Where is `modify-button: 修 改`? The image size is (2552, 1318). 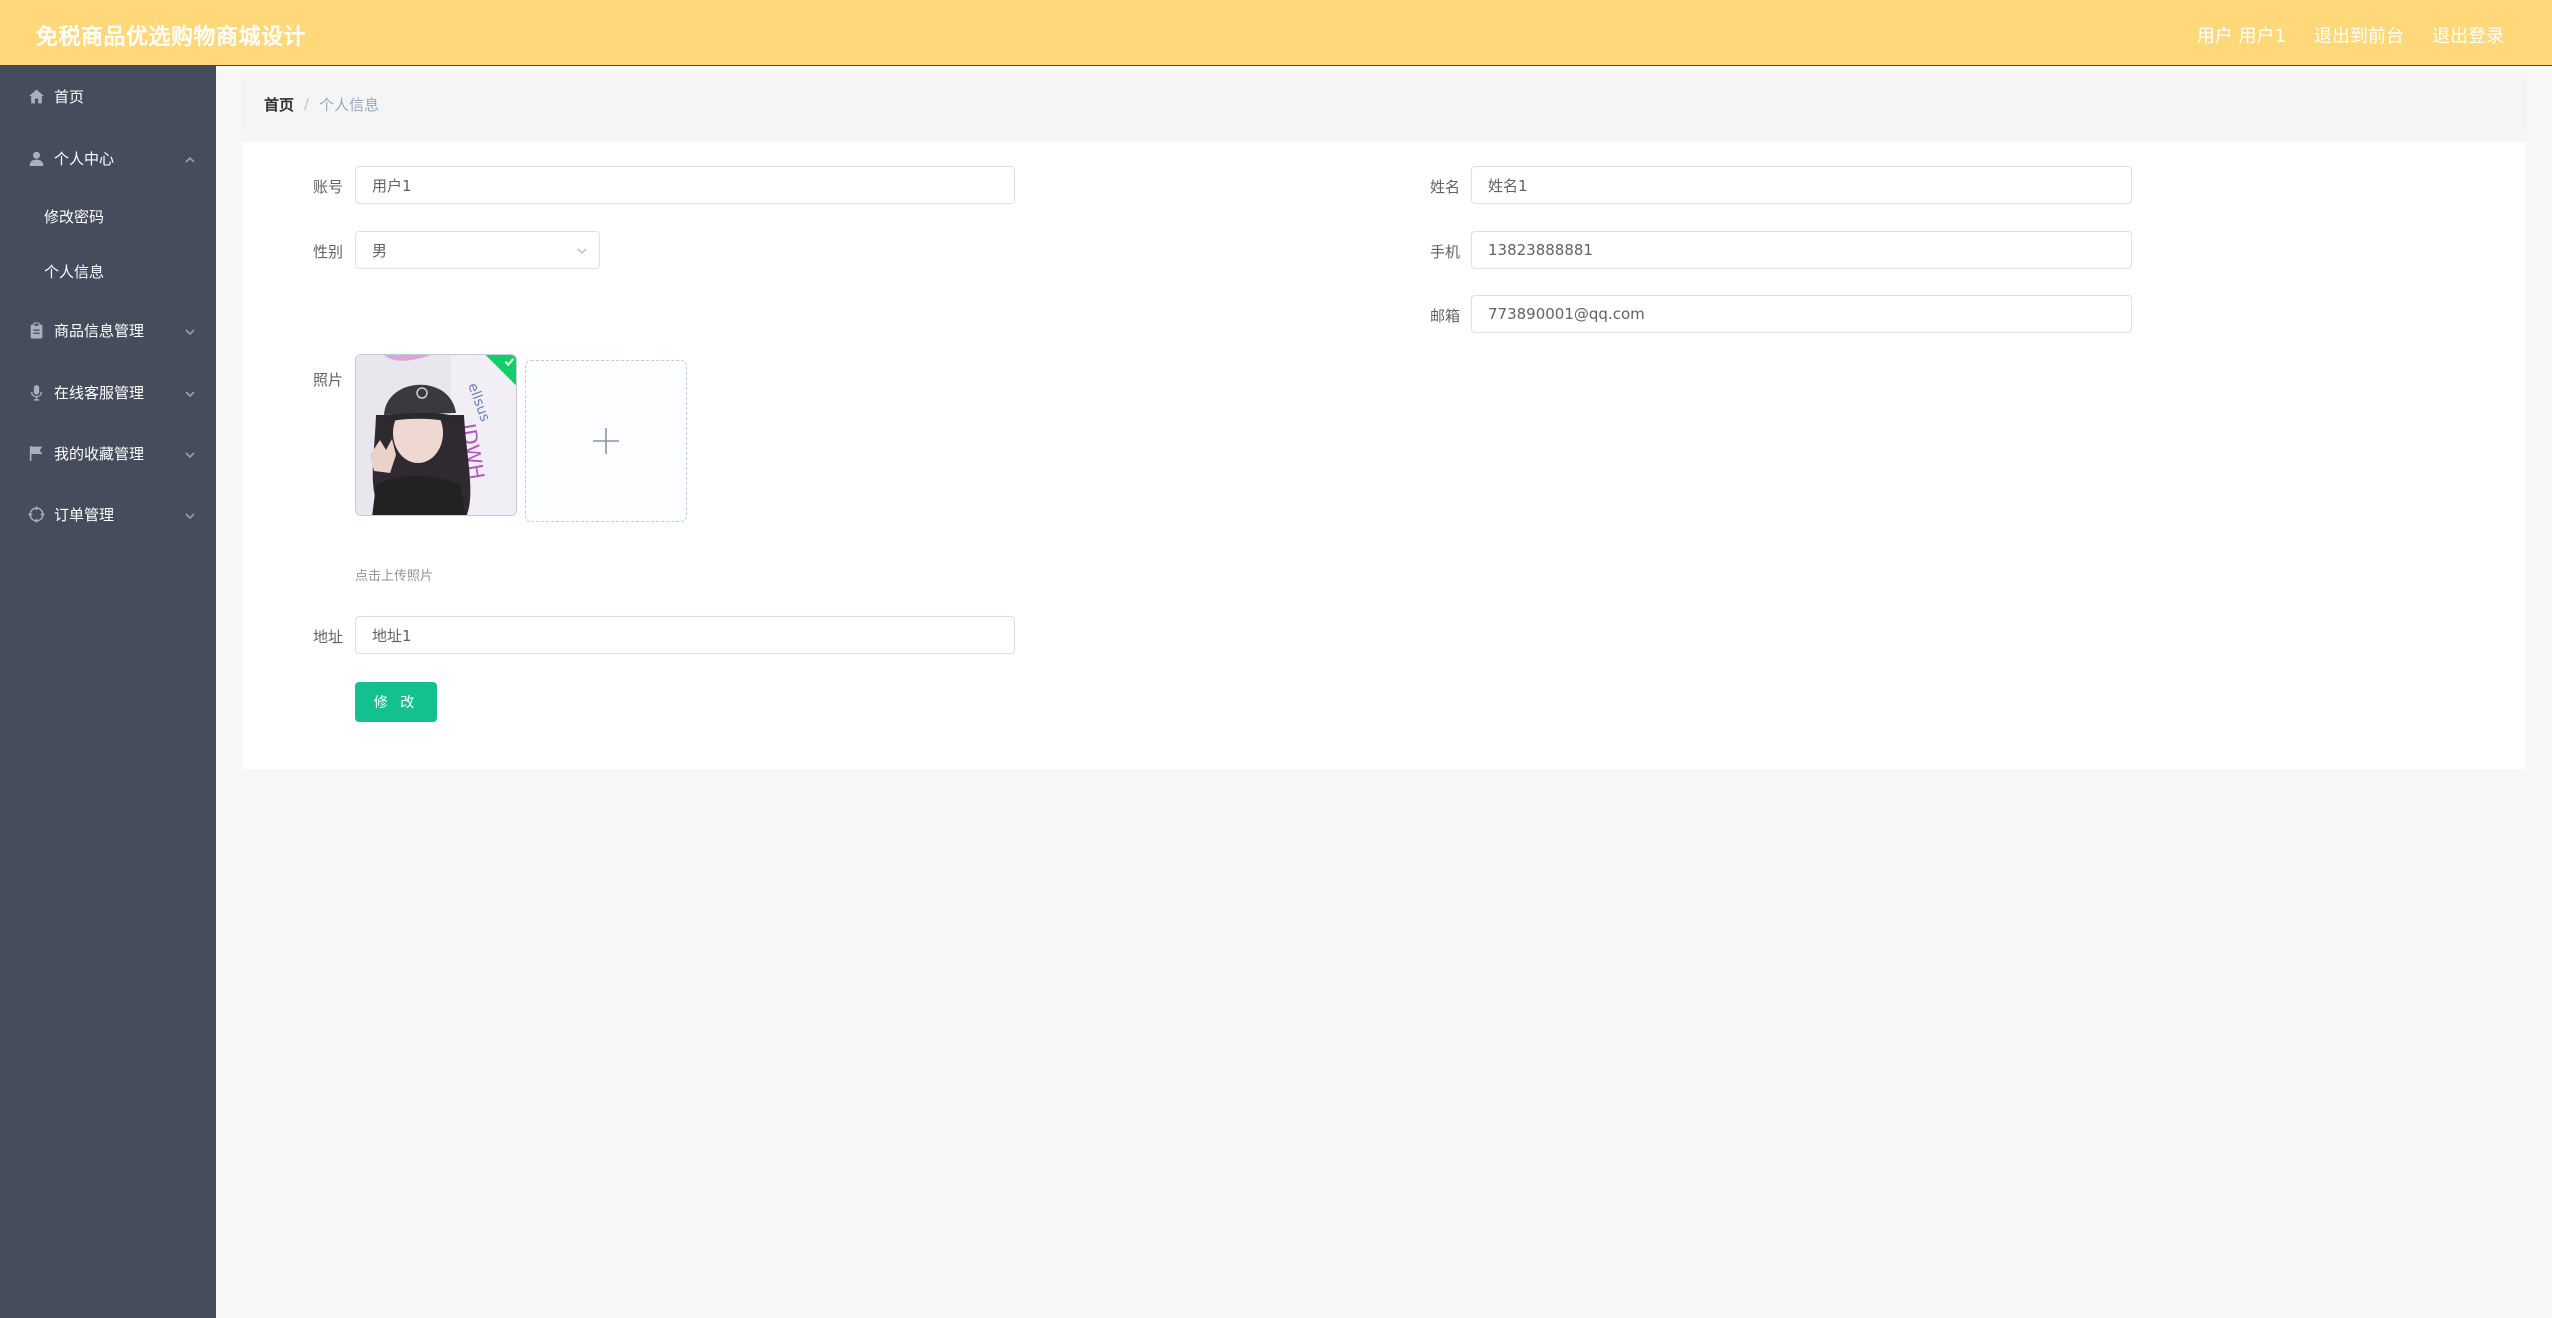
modify-button: 修 改 is located at coordinates (396, 702).